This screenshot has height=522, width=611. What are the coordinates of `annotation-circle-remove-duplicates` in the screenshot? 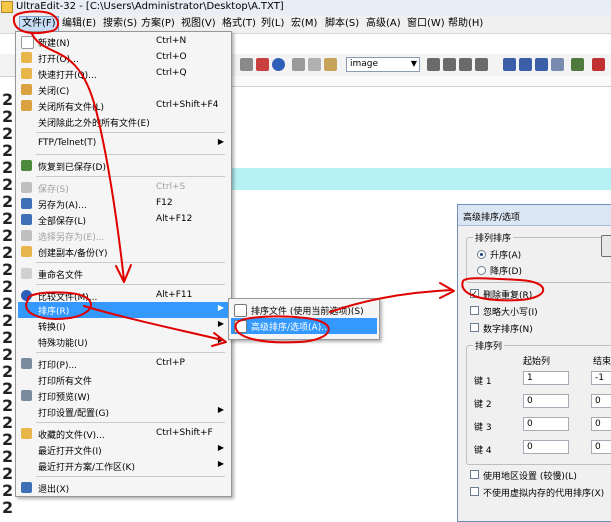 It's located at (503, 289).